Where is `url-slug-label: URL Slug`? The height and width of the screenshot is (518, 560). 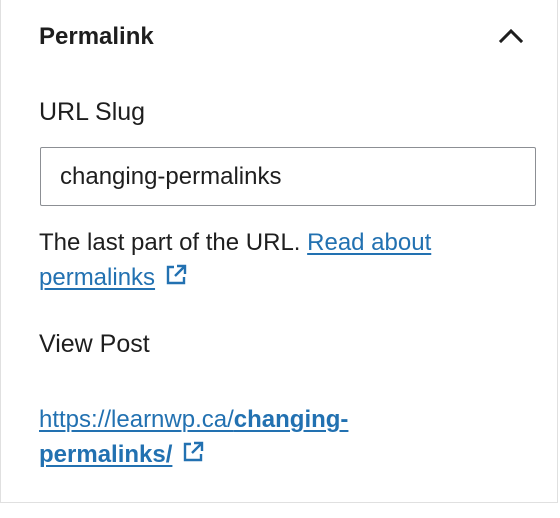
url-slug-label: URL Slug is located at coordinates (92, 112).